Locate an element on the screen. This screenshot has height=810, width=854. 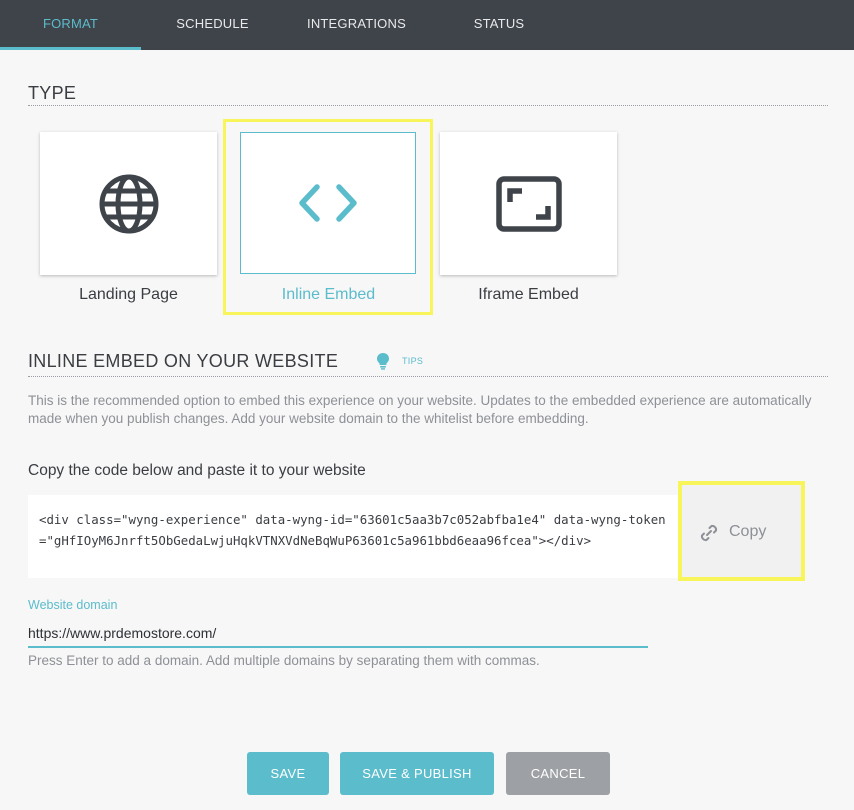
tab-format: FORMAT is located at coordinates (70, 25).